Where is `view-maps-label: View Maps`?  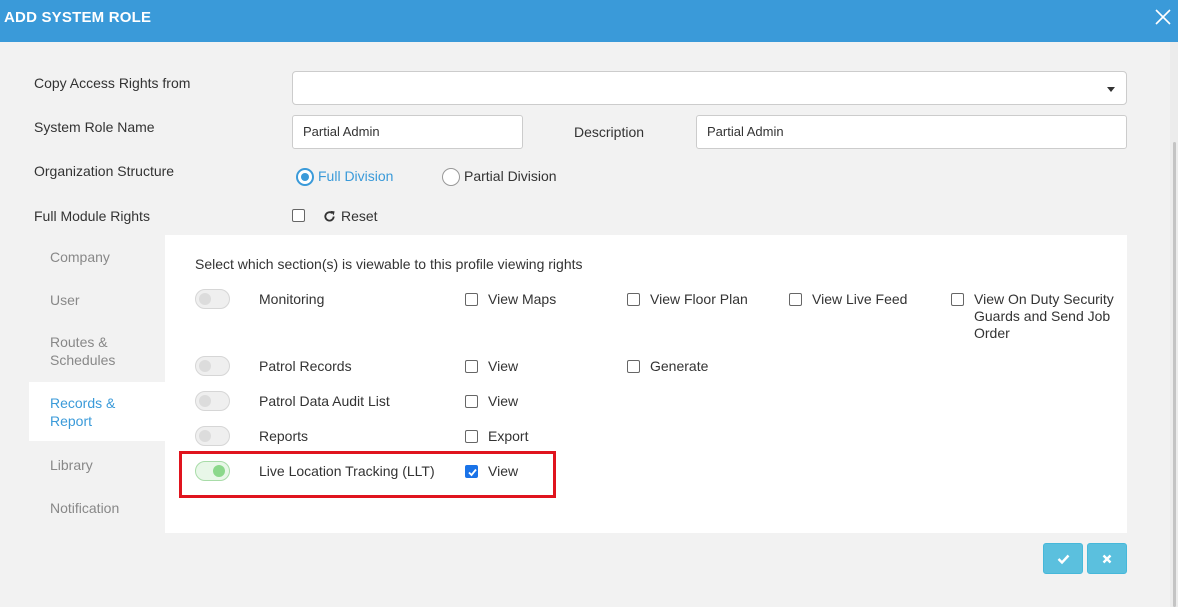 view-maps-label: View Maps is located at coordinates (522, 299).